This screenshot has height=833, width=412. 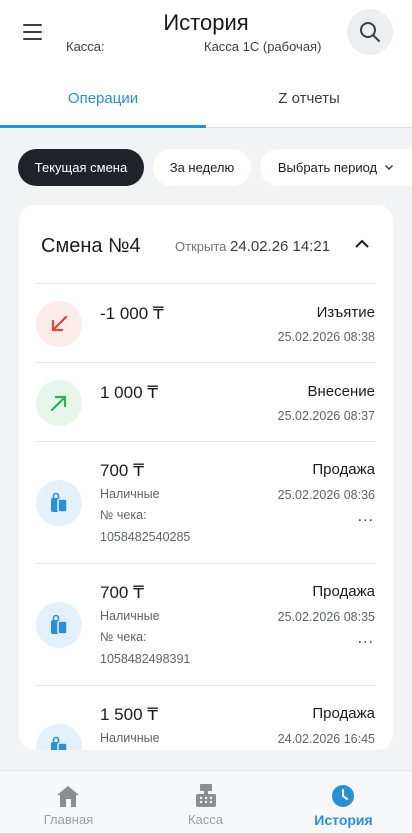 I want to click on shift-title: Смена №4, so click(x=91, y=246).